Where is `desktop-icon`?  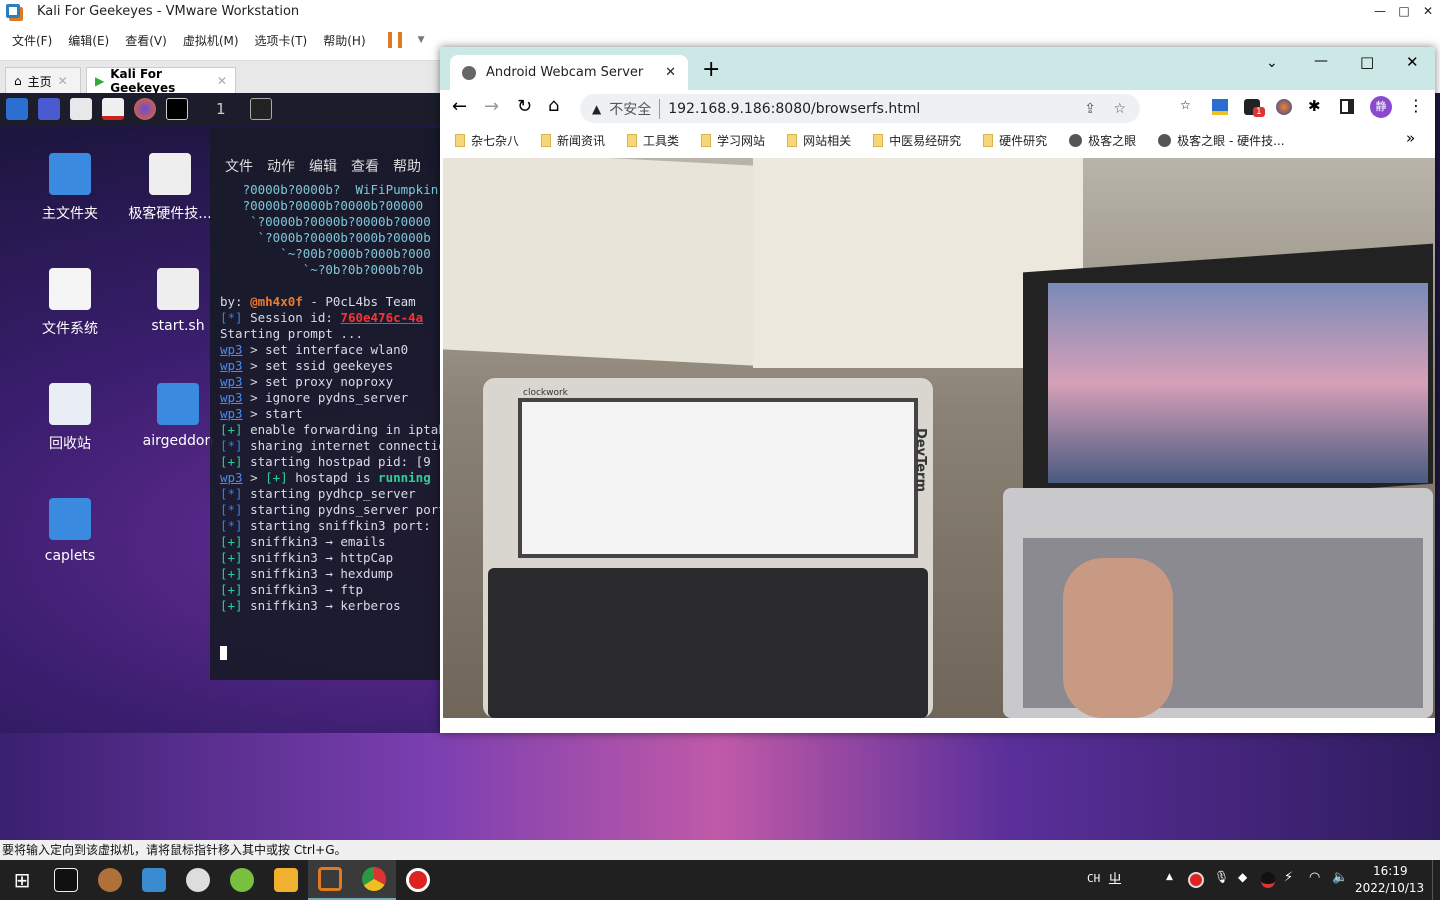 desktop-icon is located at coordinates (49, 109).